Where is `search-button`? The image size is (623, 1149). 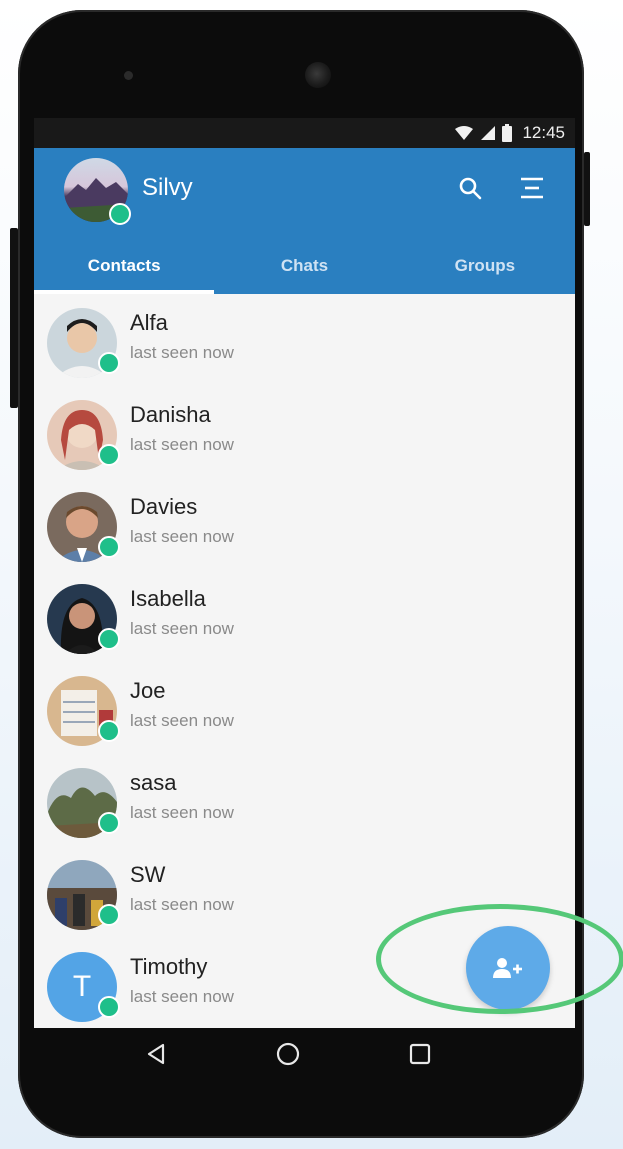
search-button is located at coordinates (470, 188).